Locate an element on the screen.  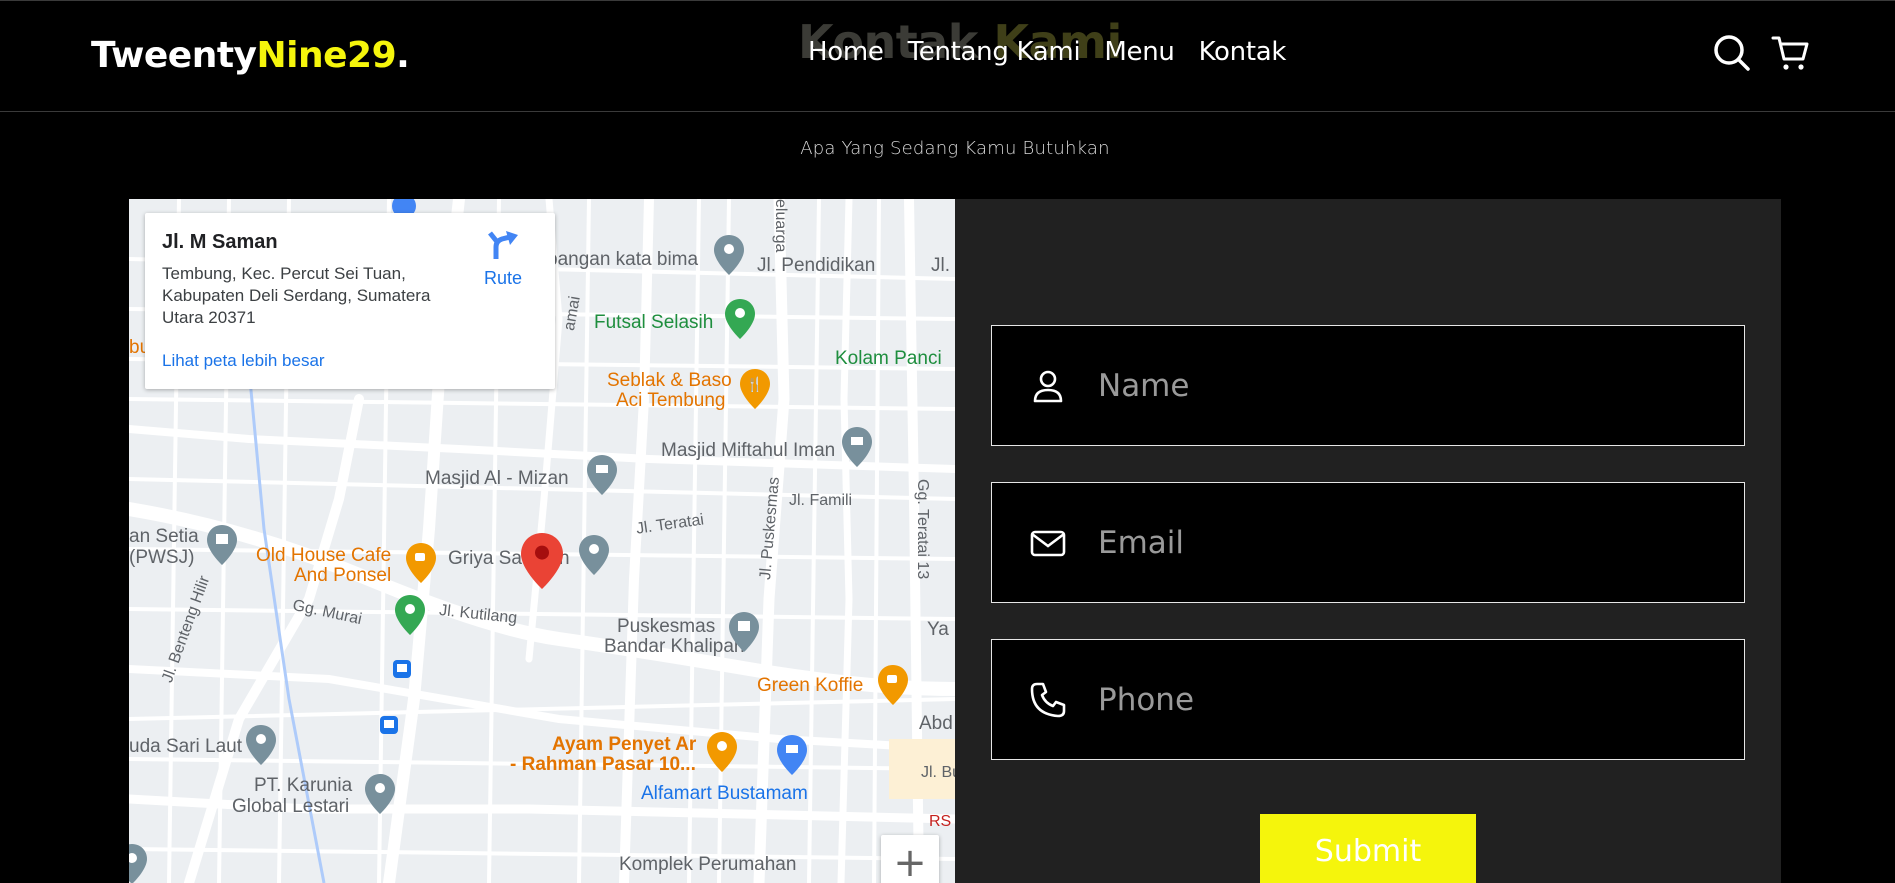
map-label: Griya Sa is located at coordinates (485, 558).